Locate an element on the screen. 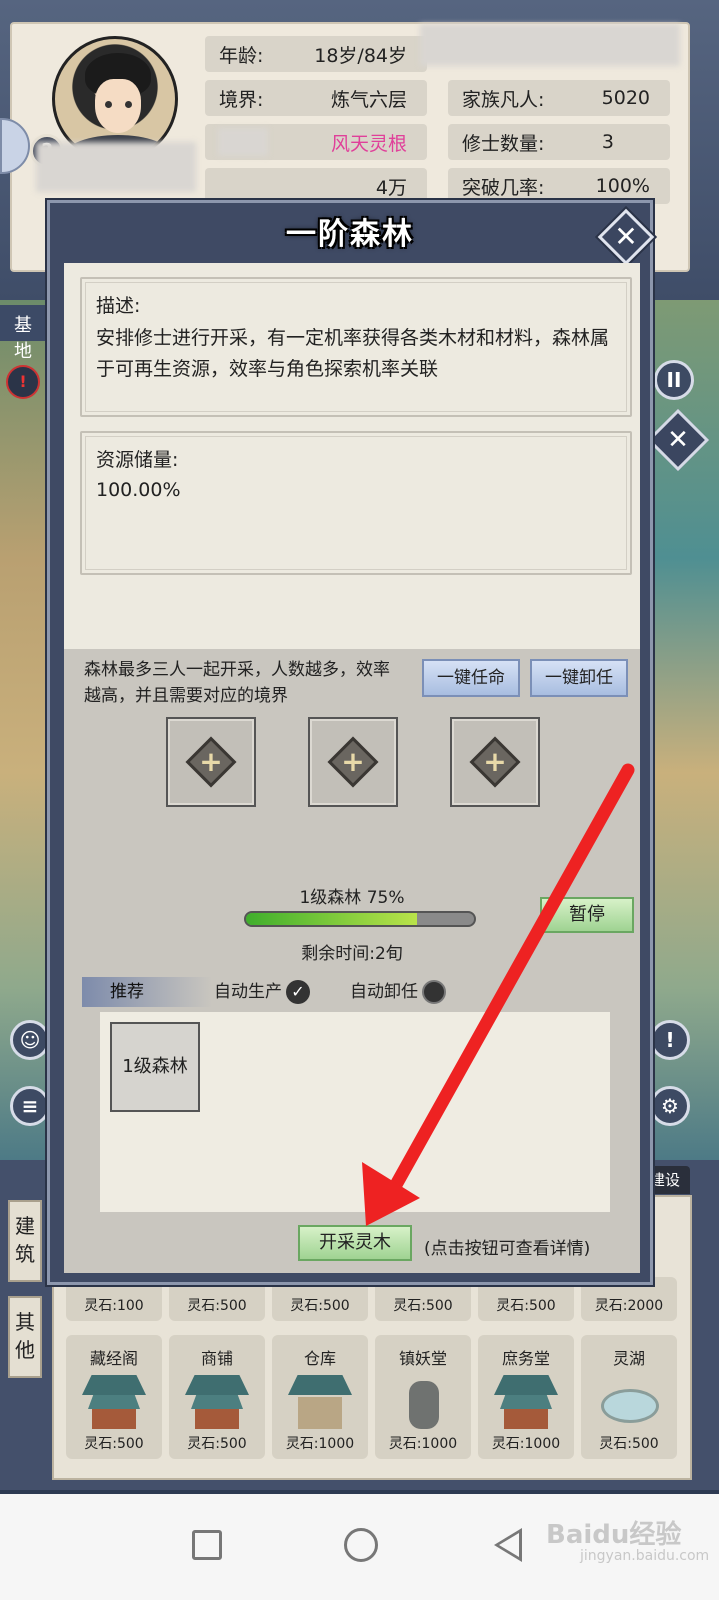 The width and height of the screenshot is (719, 1600). building-cell-warehouse: 仓库 灵石:1000 is located at coordinates (320, 1397).